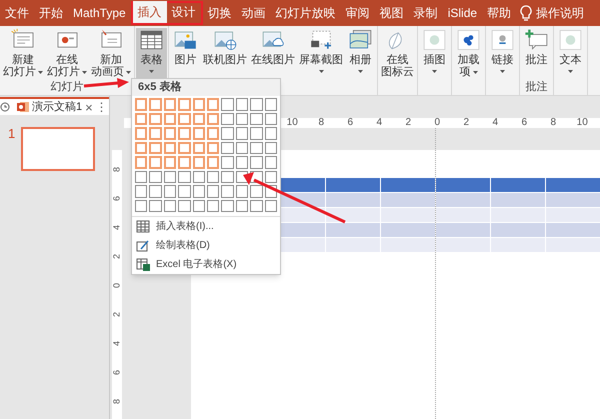 The height and width of the screenshot is (419, 600). Describe the element at coordinates (360, 54) in the screenshot. I see `ribbon-button: 相册` at that location.